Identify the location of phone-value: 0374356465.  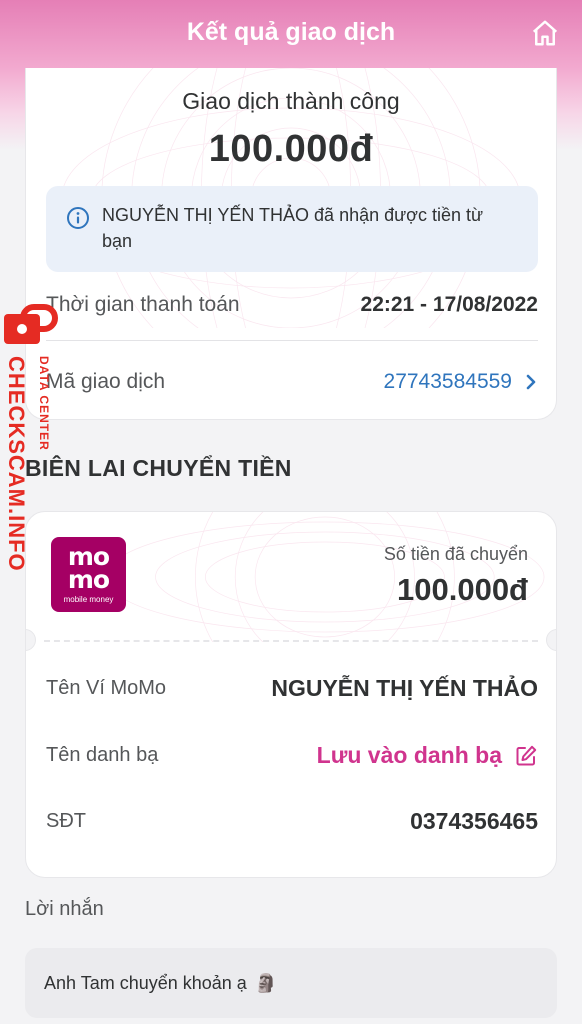
(474, 821).